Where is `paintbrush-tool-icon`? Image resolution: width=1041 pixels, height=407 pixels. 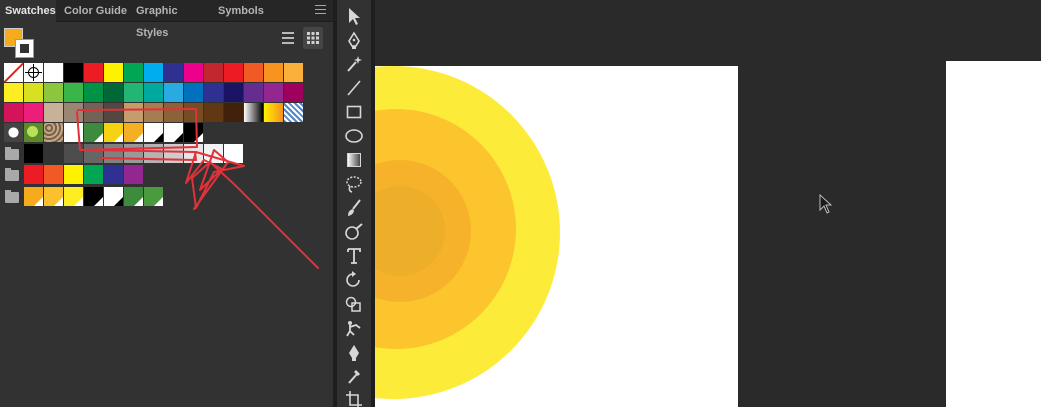 paintbrush-tool-icon is located at coordinates (354, 209).